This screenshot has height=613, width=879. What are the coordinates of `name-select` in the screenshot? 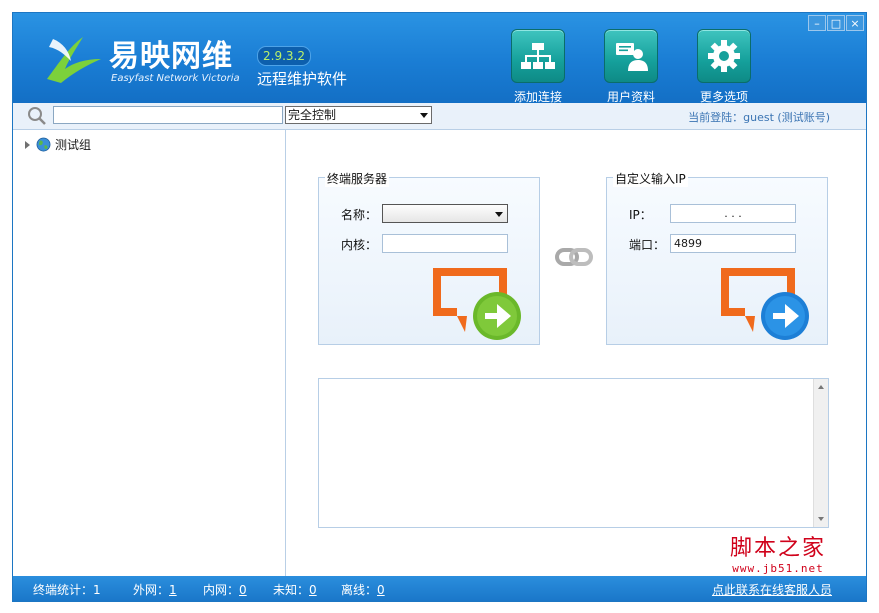 It's located at (445, 213).